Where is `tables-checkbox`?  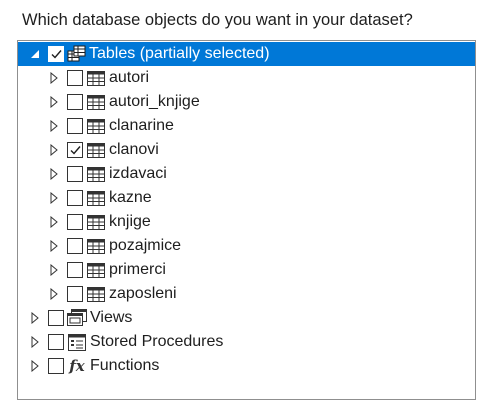
tables-checkbox is located at coordinates (56, 54).